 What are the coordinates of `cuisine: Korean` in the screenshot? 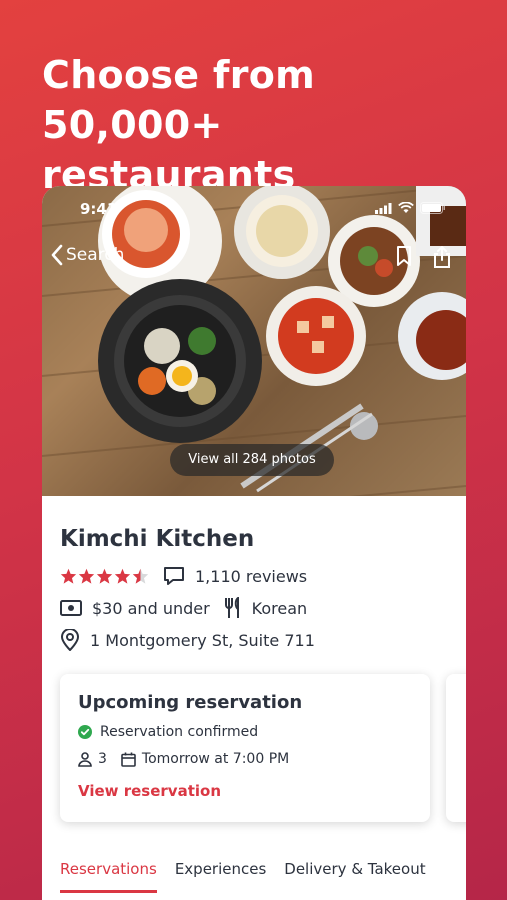 It's located at (279, 608).